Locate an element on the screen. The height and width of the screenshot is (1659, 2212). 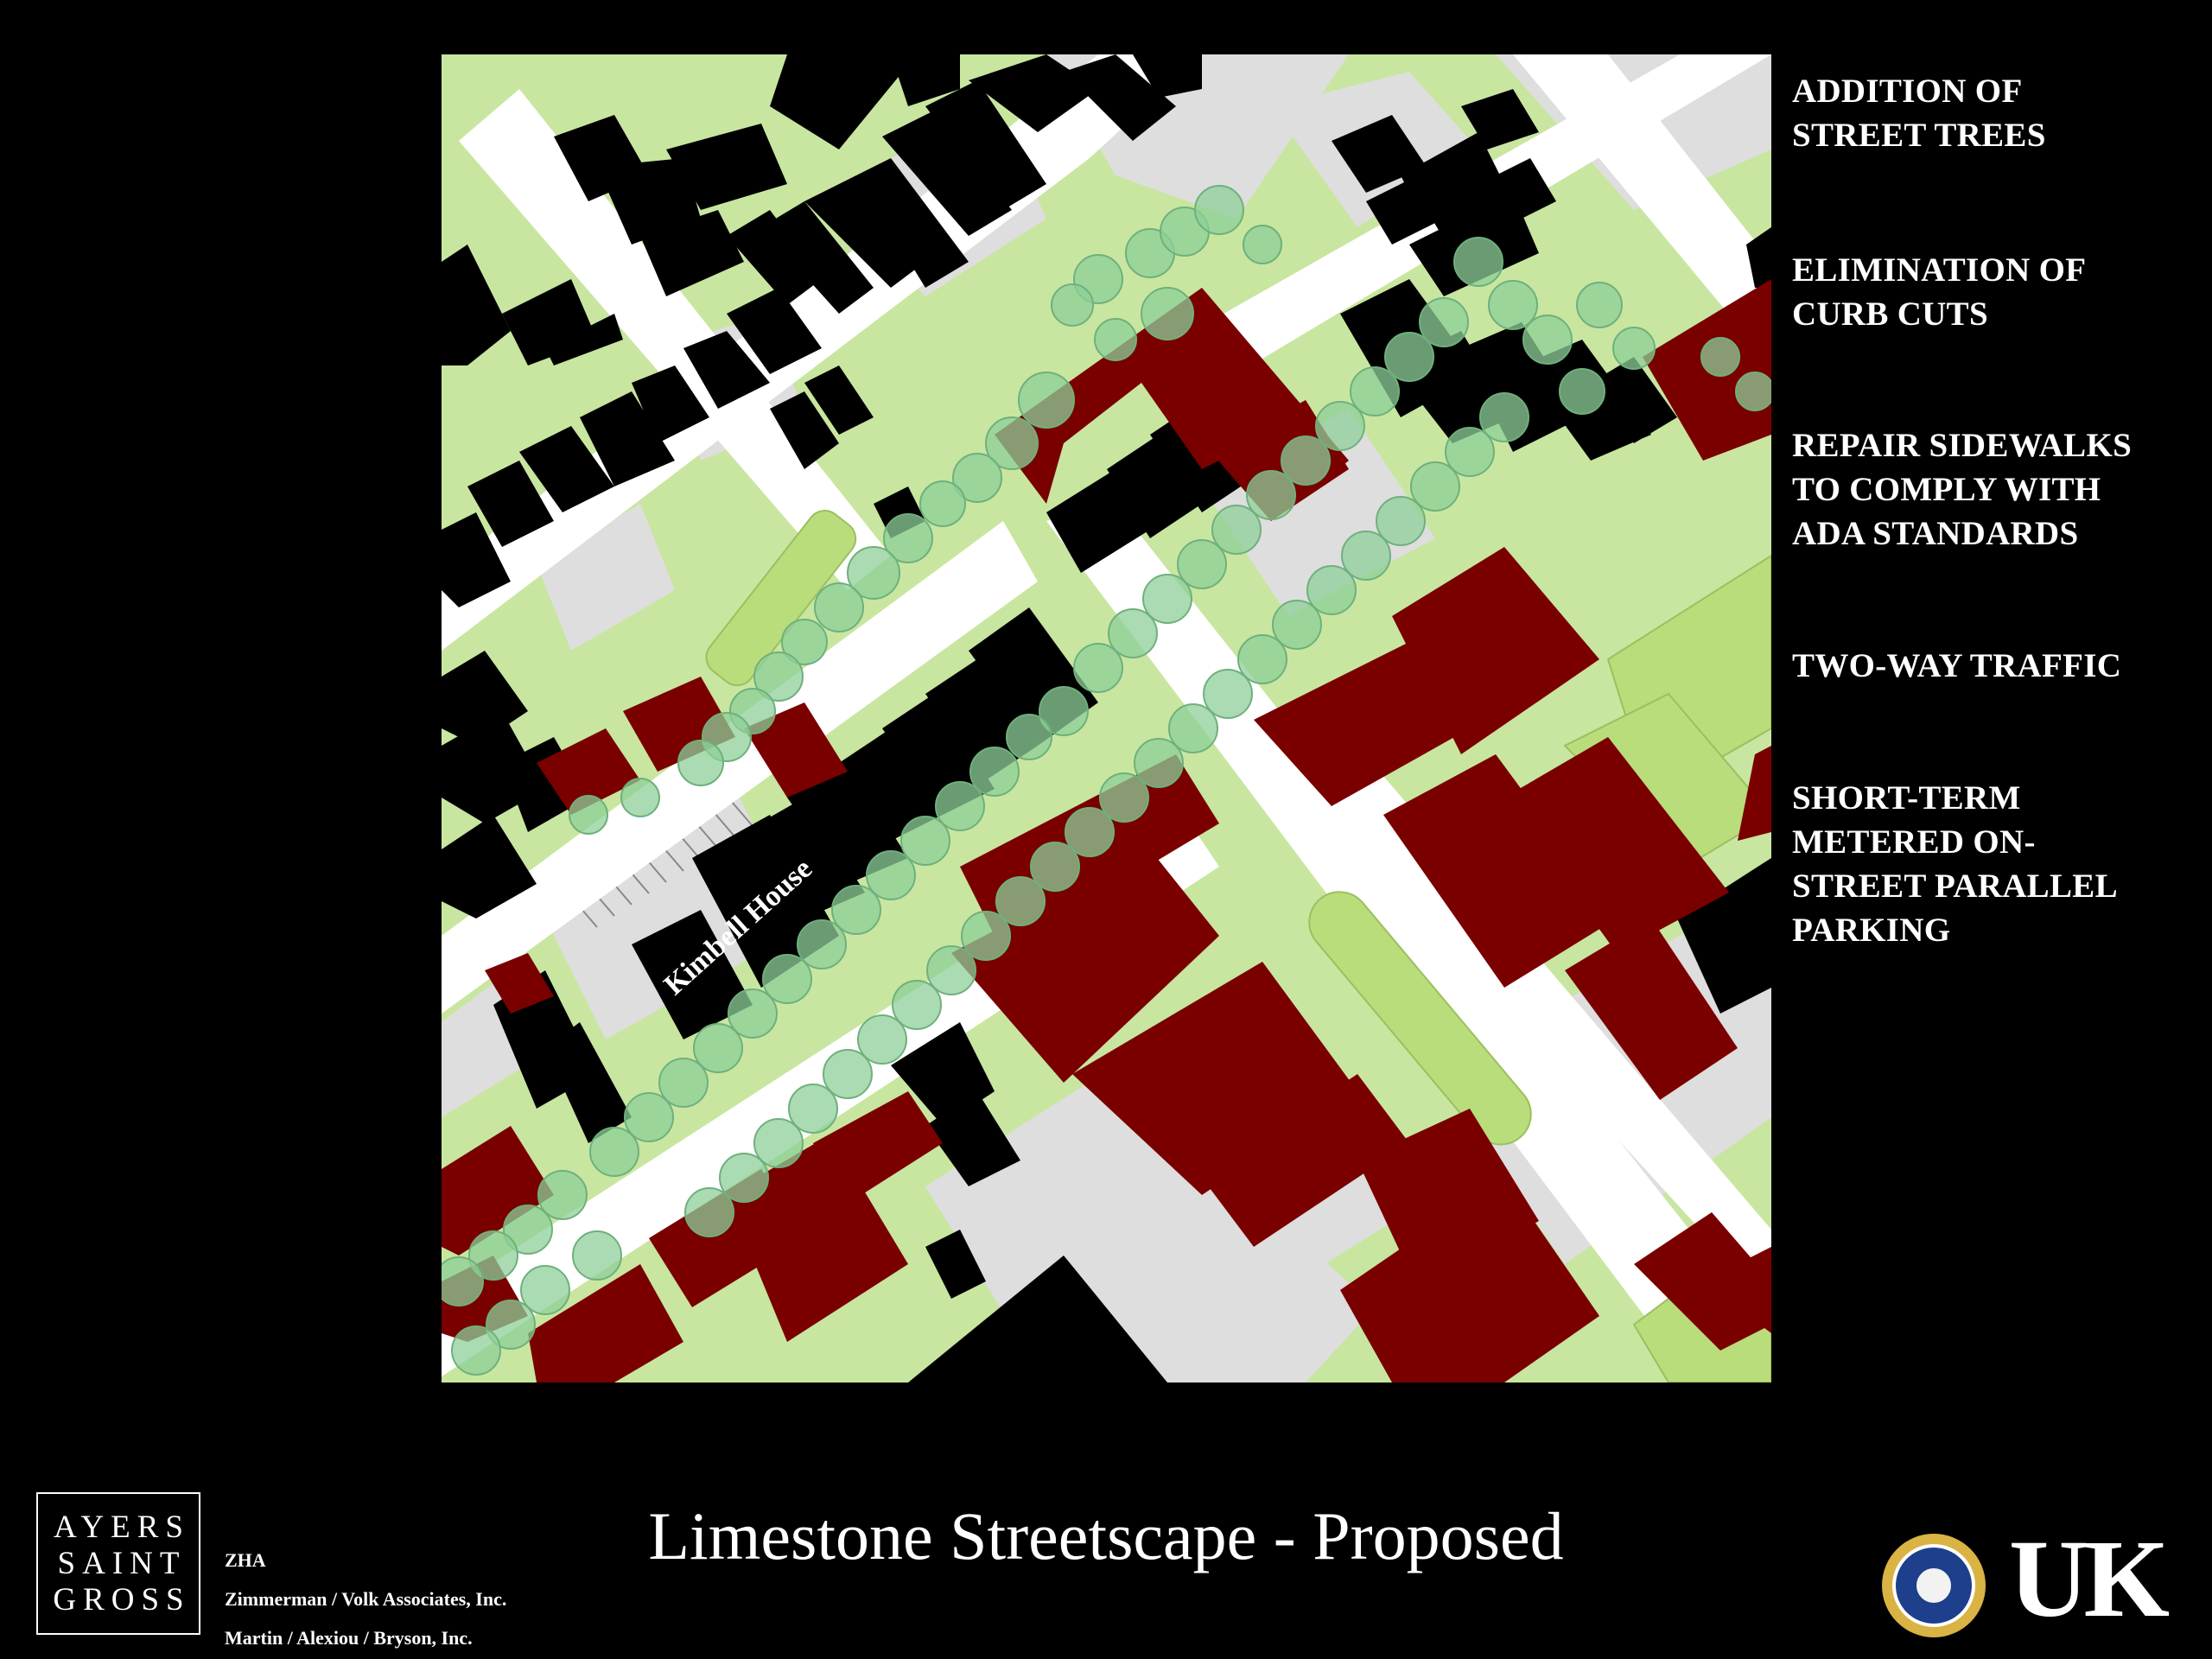
logo-line-1: AYERS is located at coordinates (122, 1527).